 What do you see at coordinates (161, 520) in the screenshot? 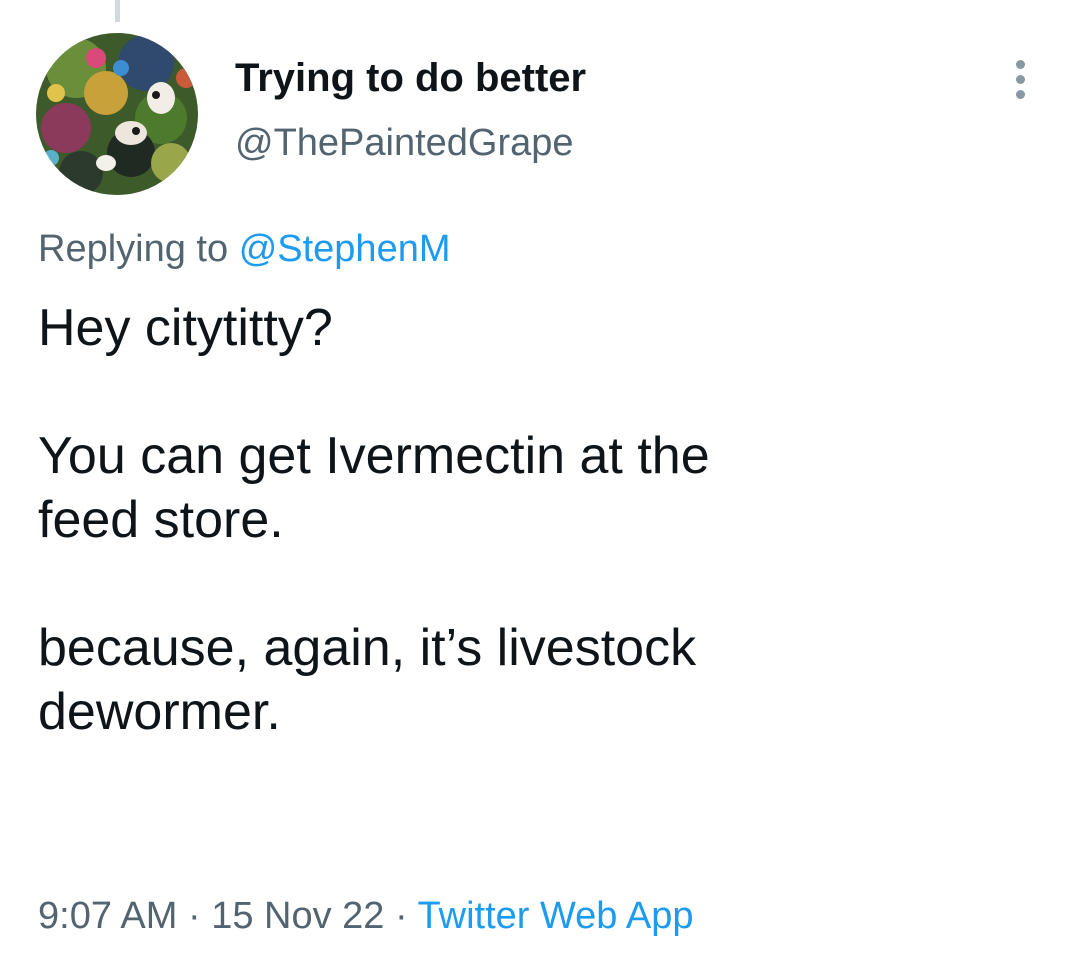
I see `tweet-text-line: feed store.` at bounding box center [161, 520].